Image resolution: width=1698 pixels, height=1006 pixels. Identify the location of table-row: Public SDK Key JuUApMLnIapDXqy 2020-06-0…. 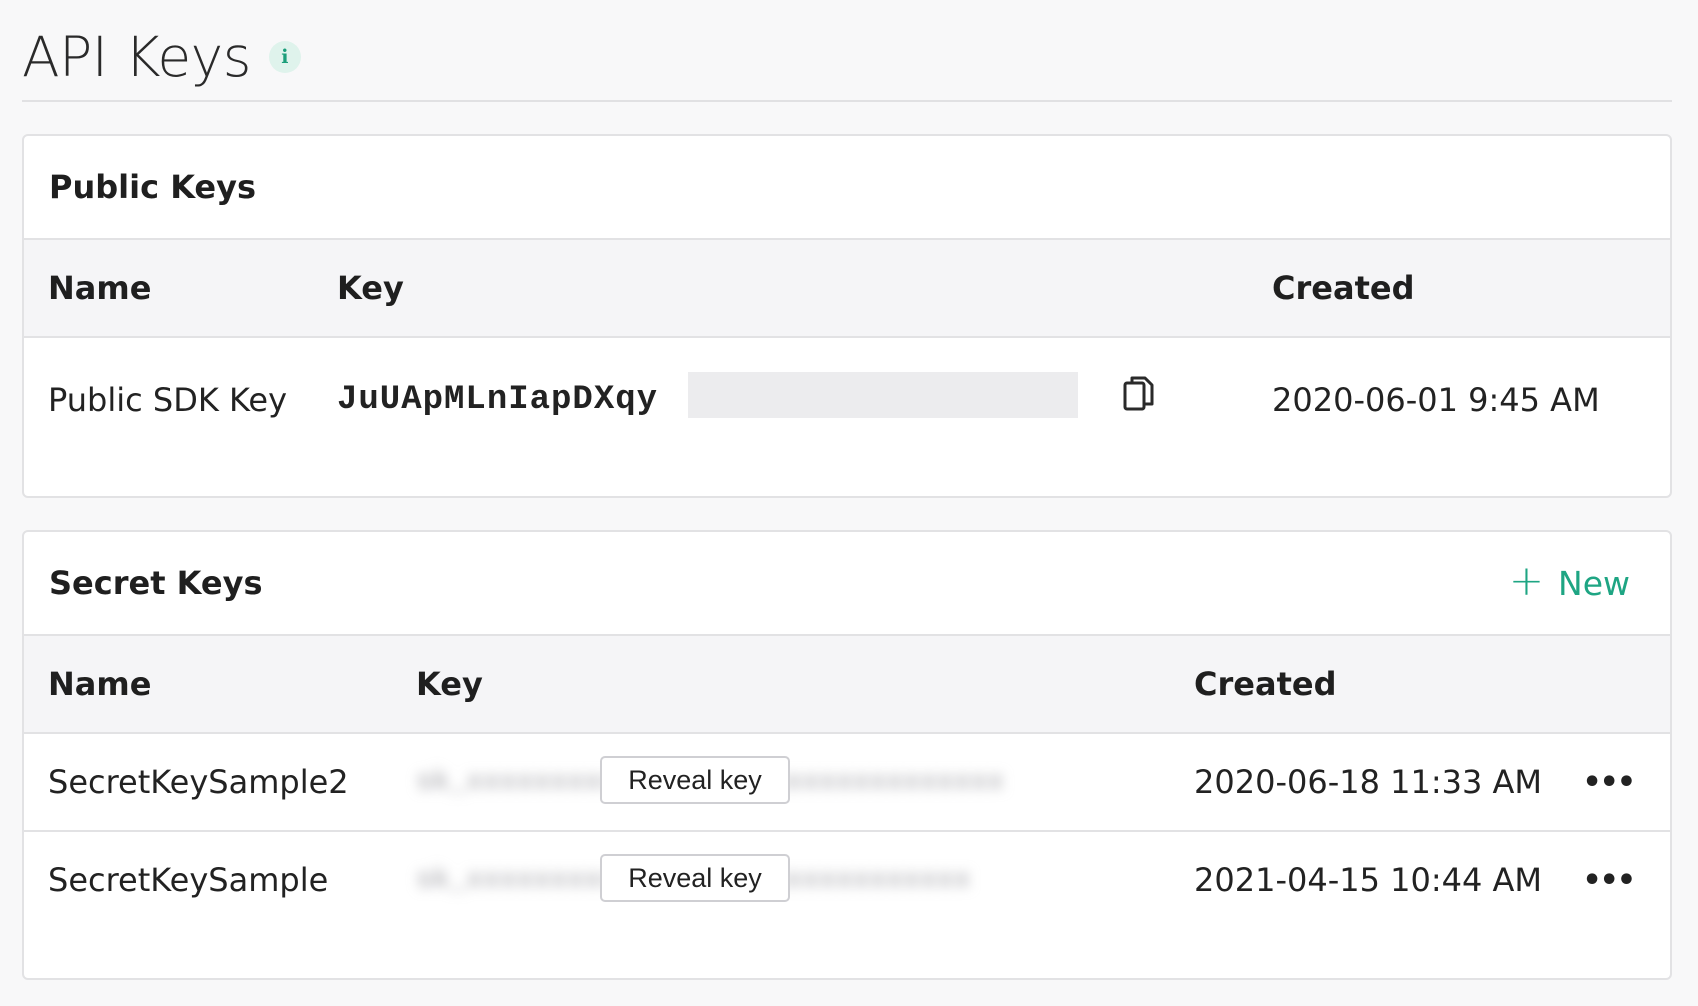
(847, 400).